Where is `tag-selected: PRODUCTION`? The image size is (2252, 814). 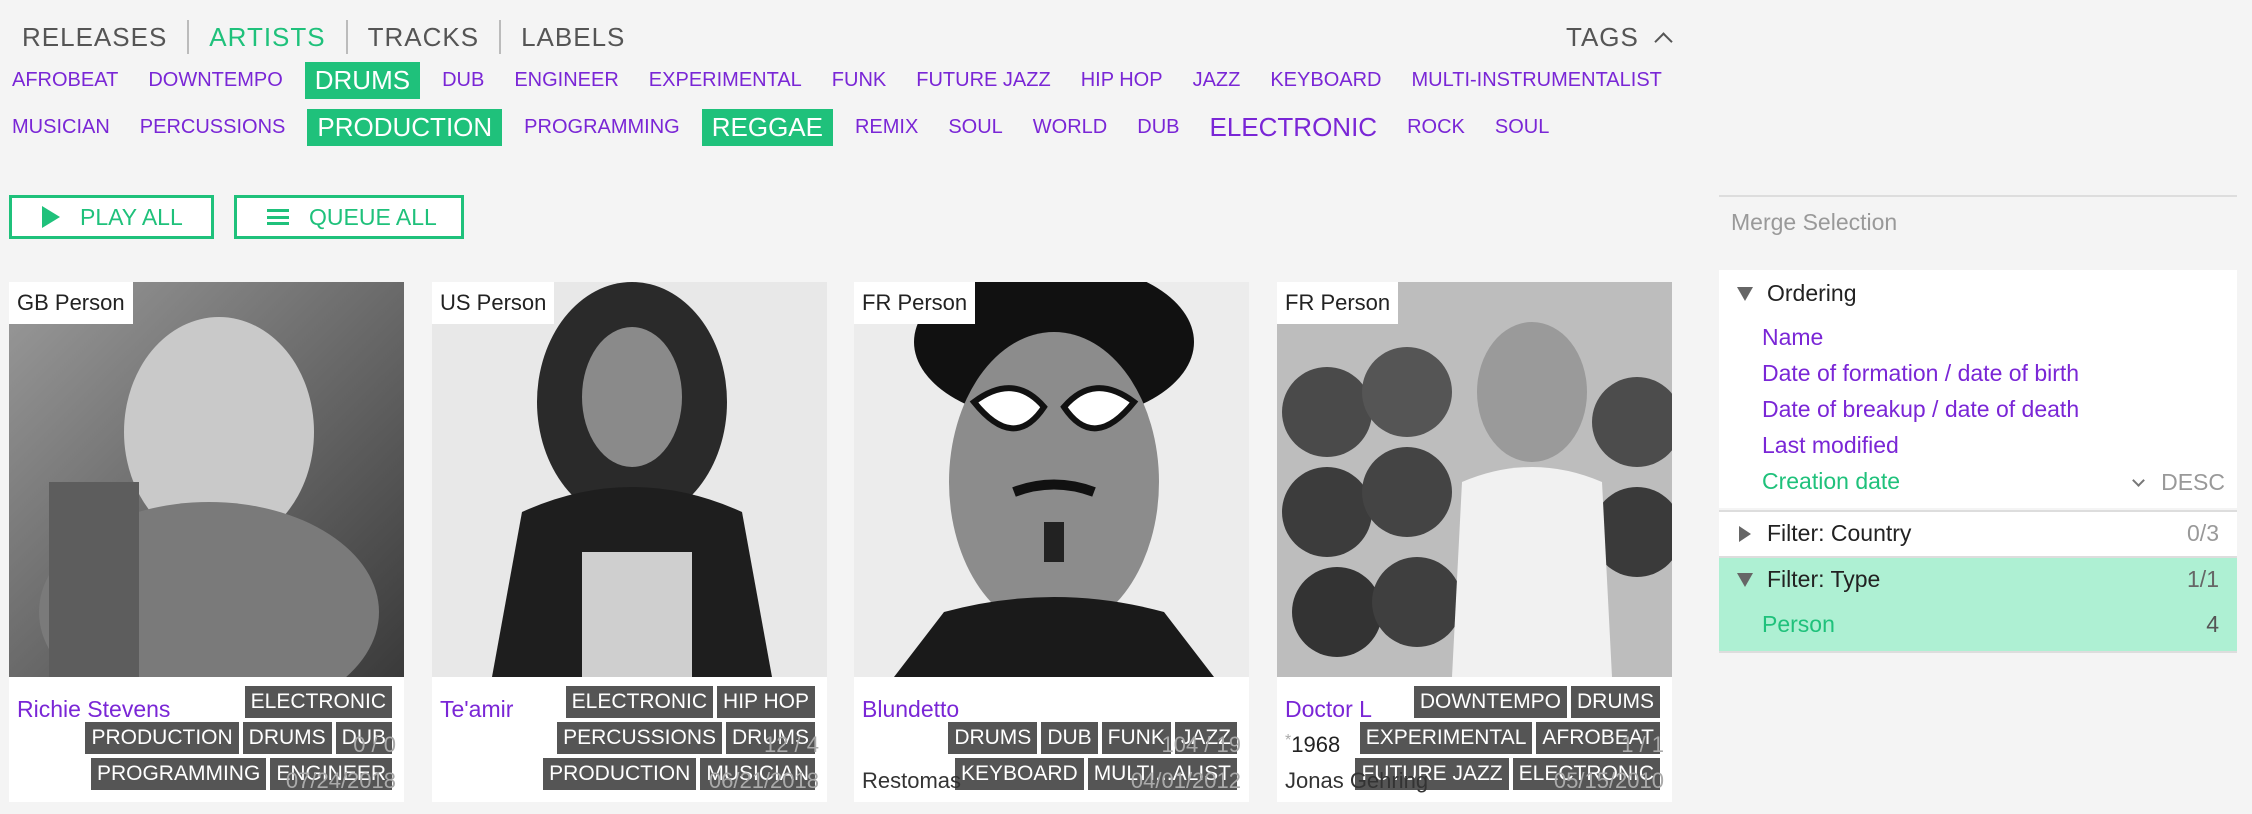
tag-selected: PRODUCTION is located at coordinates (405, 127).